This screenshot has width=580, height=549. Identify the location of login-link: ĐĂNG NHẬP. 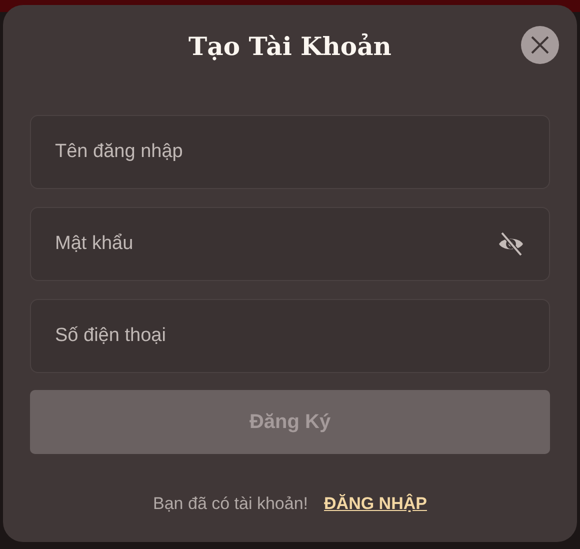
(375, 504).